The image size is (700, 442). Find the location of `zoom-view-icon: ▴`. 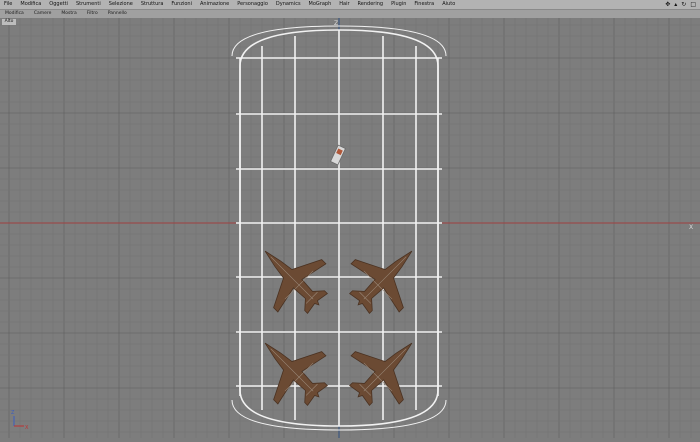

zoom-view-icon: ▴ is located at coordinates (675, 4).